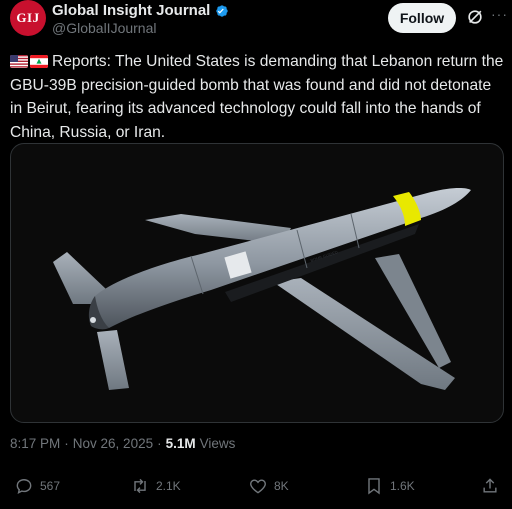  I want to click on bookmark-count: 1.6K, so click(402, 486).